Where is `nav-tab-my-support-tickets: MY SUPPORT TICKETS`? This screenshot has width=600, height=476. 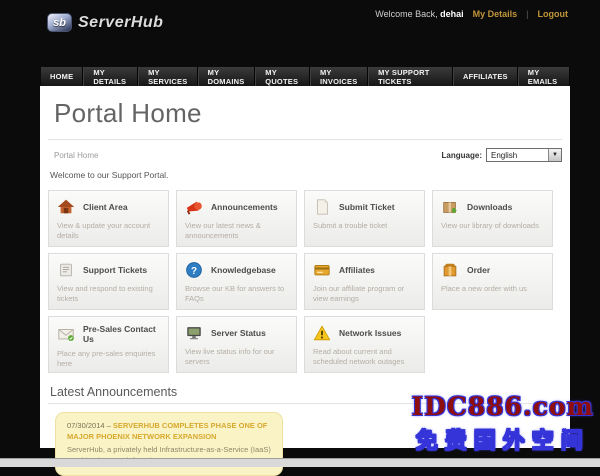 nav-tab-my-support-tickets: MY SUPPORT TICKETS is located at coordinates (410, 76).